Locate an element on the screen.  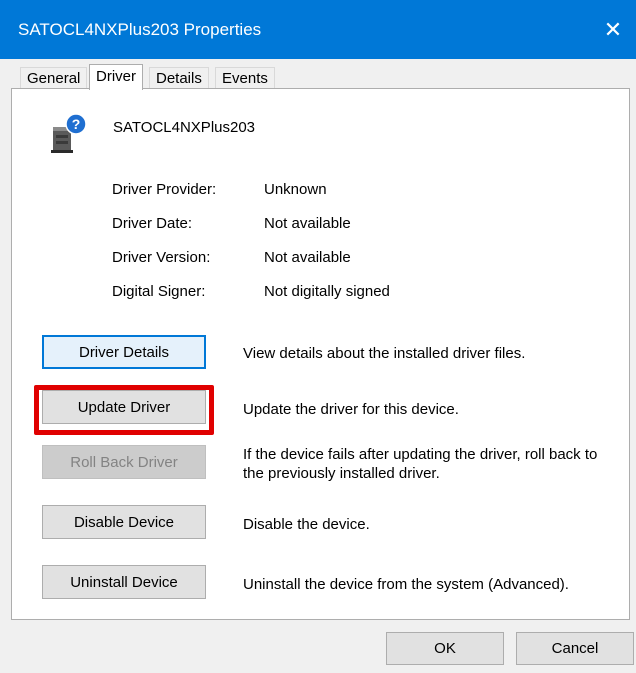
title-bar: SATOCL4NXPlus203 Properties ✕ is located at coordinates (318, 29).